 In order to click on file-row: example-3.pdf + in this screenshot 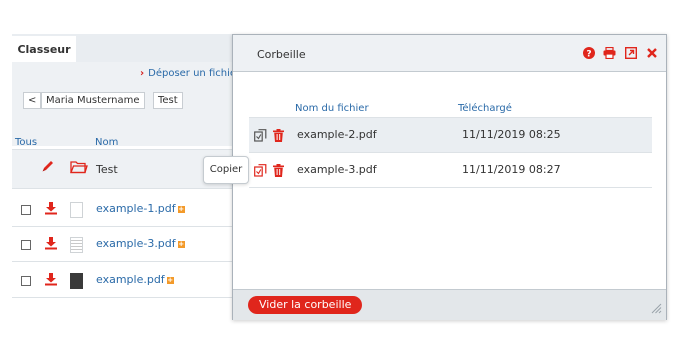, I will do `click(122, 245)`.